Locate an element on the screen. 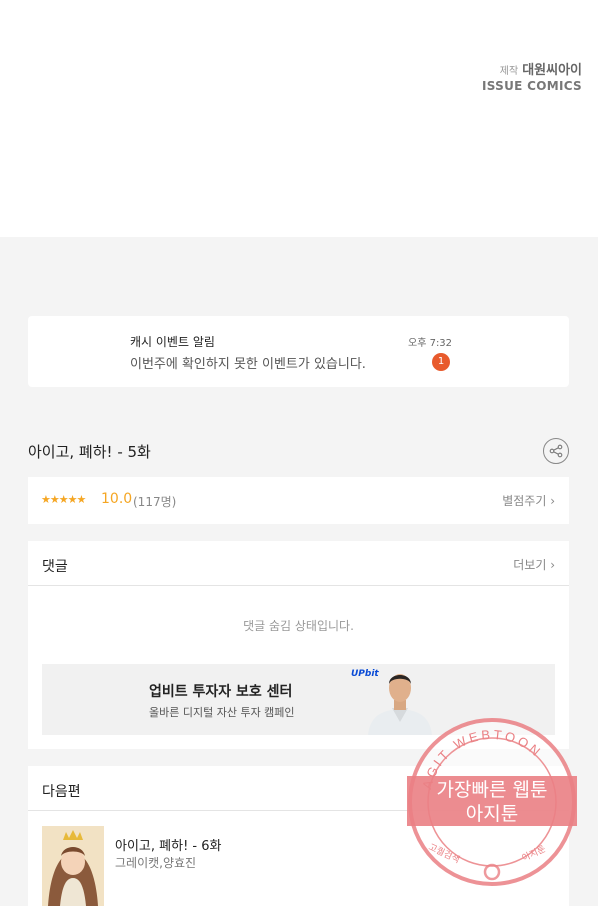 The image size is (598, 906). divider is located at coordinates (298, 585).